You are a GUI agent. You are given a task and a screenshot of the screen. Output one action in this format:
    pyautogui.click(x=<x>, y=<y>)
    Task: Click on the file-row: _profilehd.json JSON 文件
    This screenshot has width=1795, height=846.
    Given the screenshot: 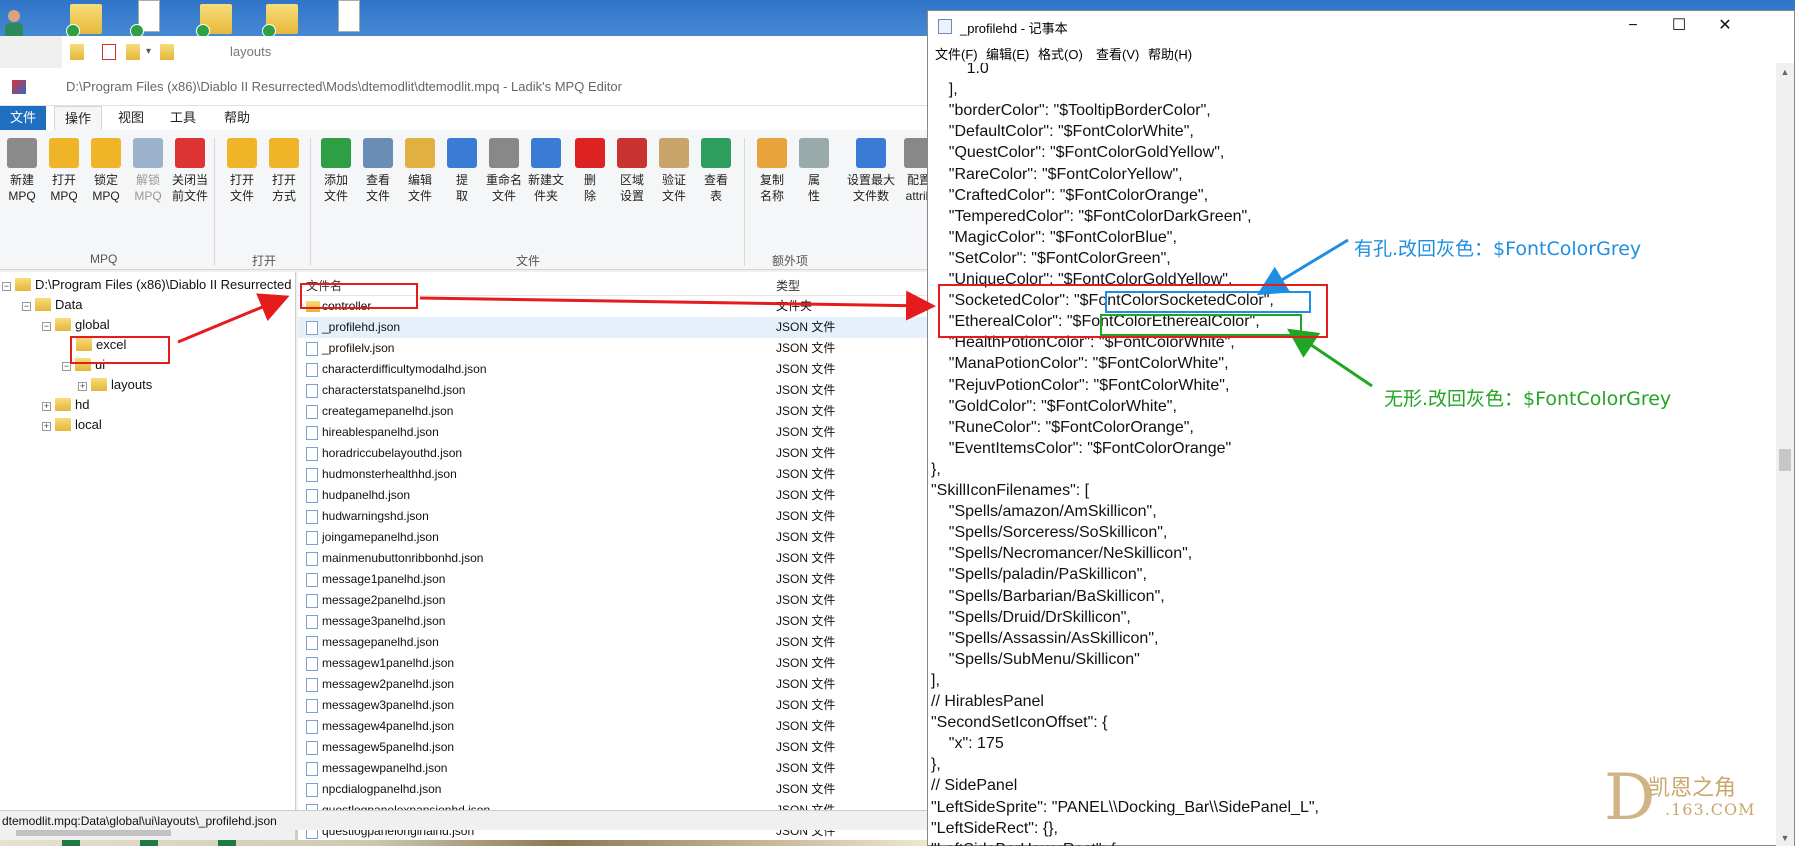 What is the action you would take?
    pyautogui.click(x=614, y=327)
    